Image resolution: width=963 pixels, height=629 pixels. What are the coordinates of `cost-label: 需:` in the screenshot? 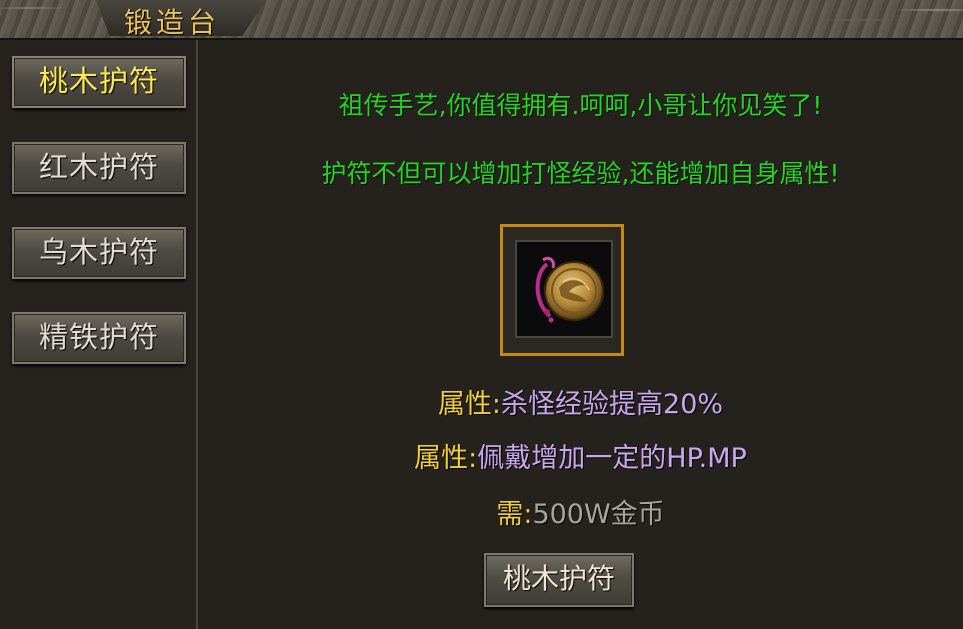 It's located at (514, 514).